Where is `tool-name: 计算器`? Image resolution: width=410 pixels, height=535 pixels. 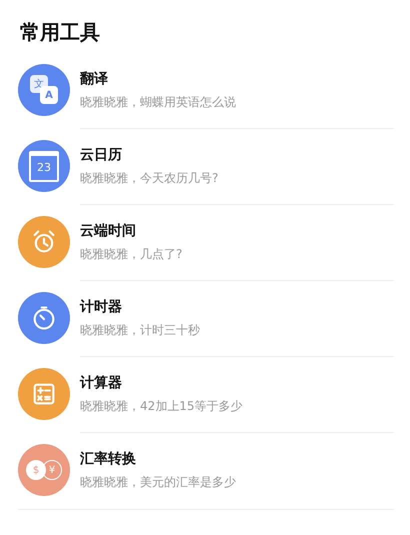
tool-name: 计算器 is located at coordinates (101, 383).